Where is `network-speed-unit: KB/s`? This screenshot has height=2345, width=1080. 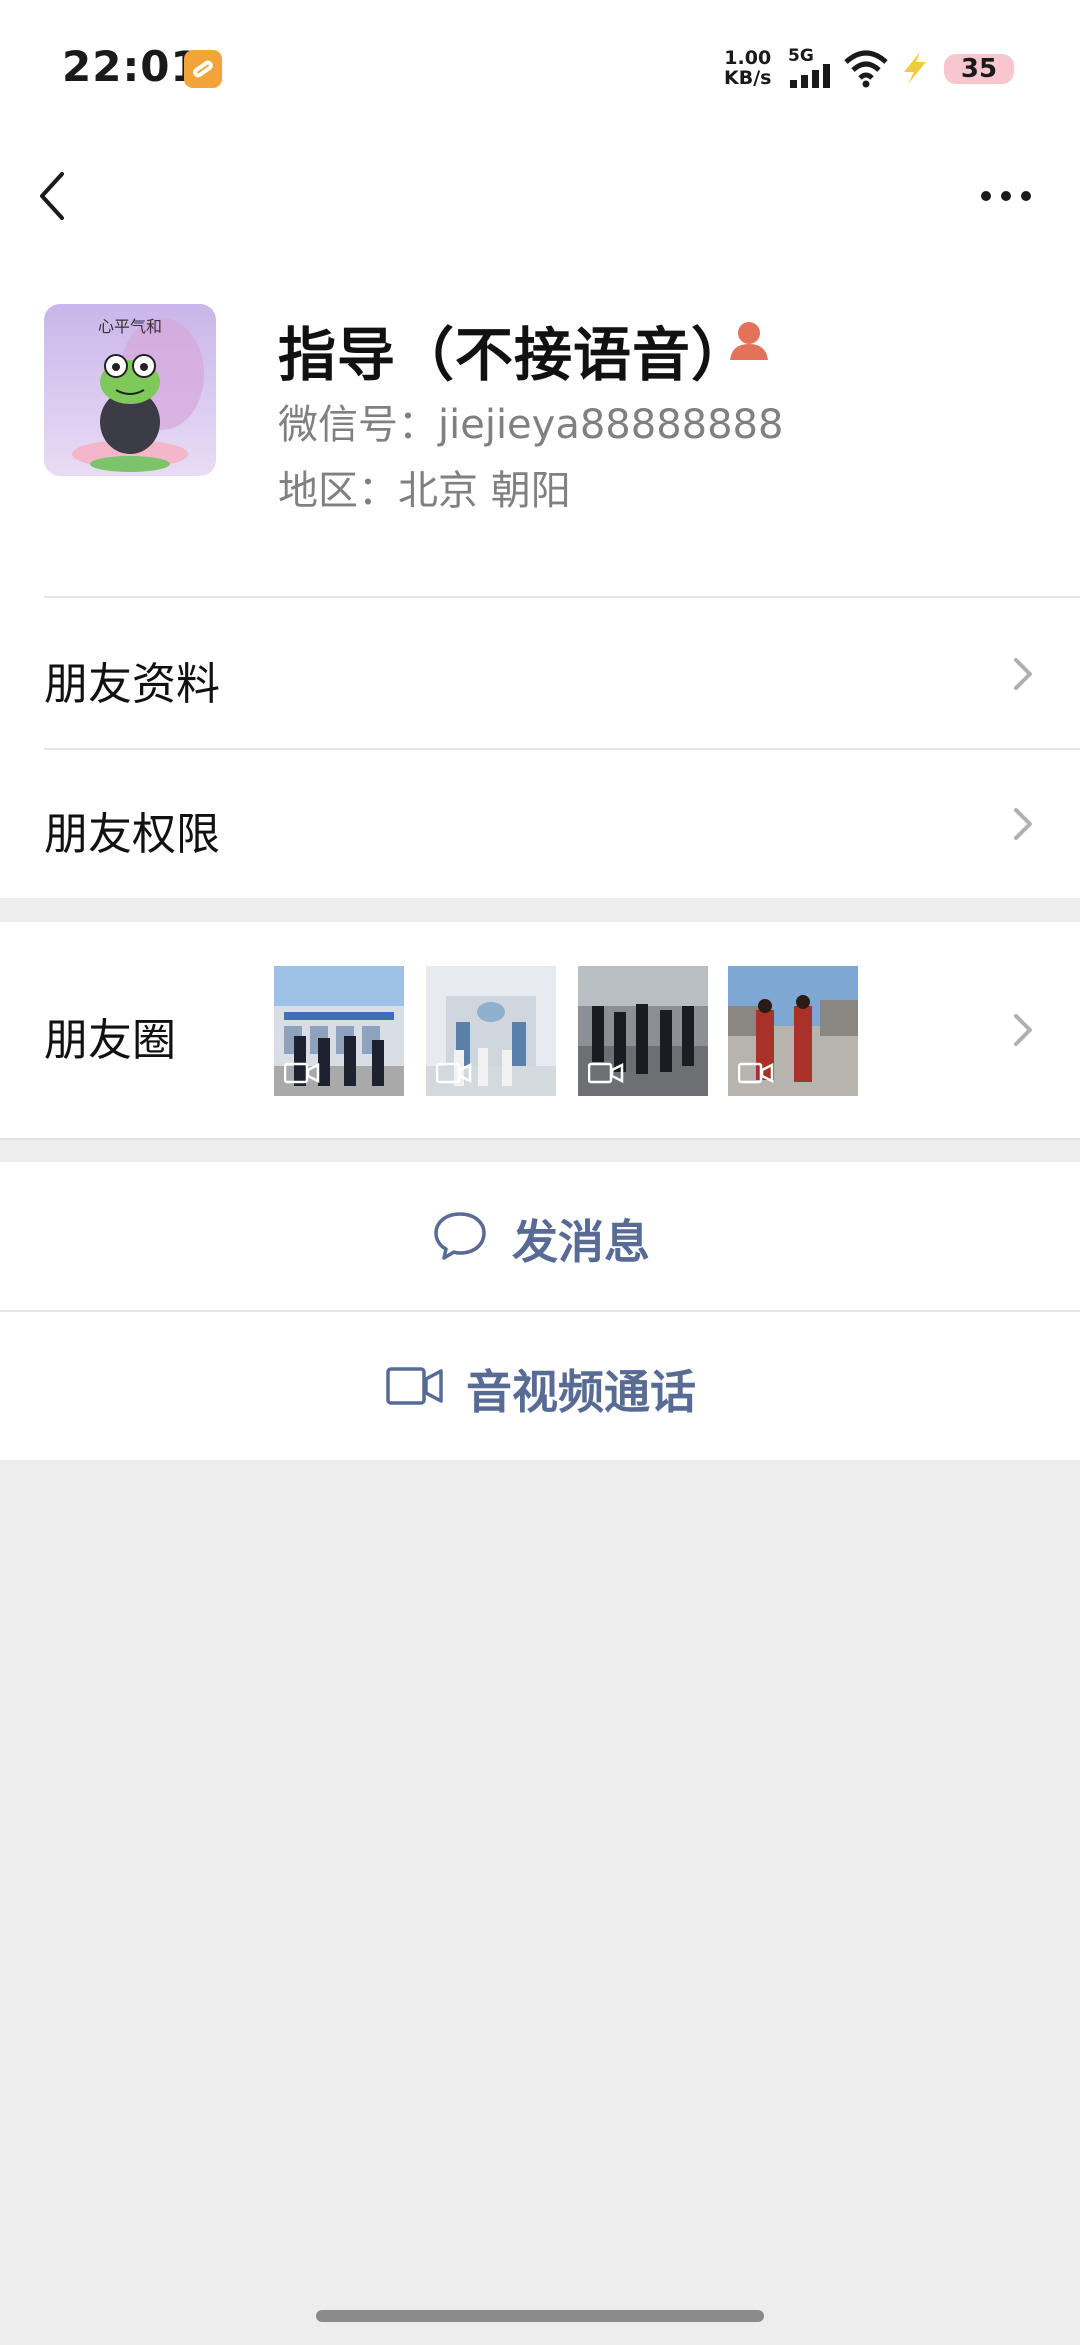 network-speed-unit: KB/s is located at coordinates (748, 78).